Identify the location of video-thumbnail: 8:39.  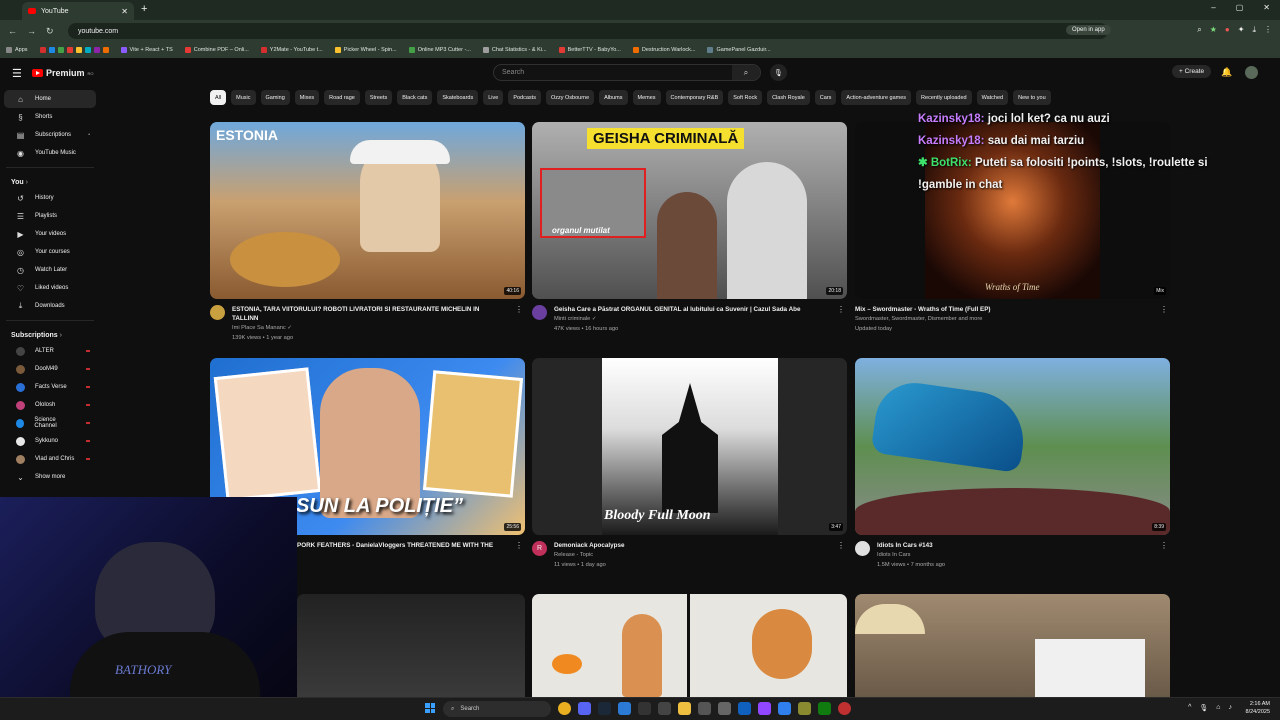
(1012, 446).